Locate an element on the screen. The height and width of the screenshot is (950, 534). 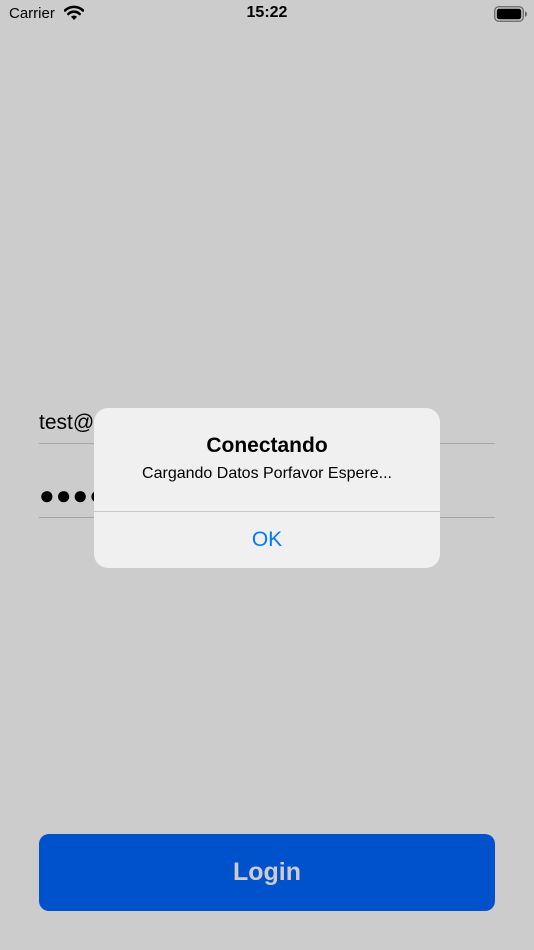
status-bar: Carrier 15:22 is located at coordinates (267, 14).